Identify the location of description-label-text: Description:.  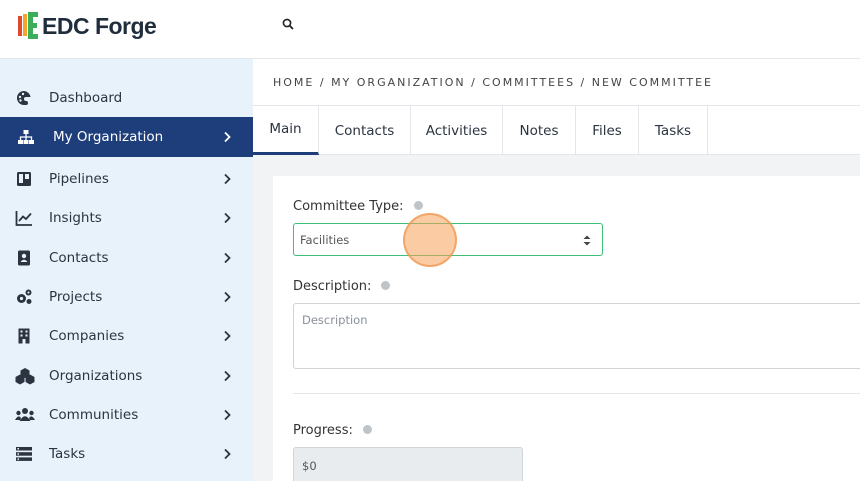
(332, 286).